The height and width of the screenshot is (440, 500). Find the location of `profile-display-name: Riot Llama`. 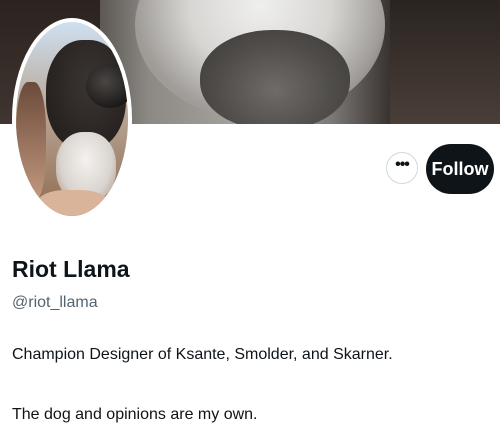

profile-display-name: Riot Llama is located at coordinates (71, 269).